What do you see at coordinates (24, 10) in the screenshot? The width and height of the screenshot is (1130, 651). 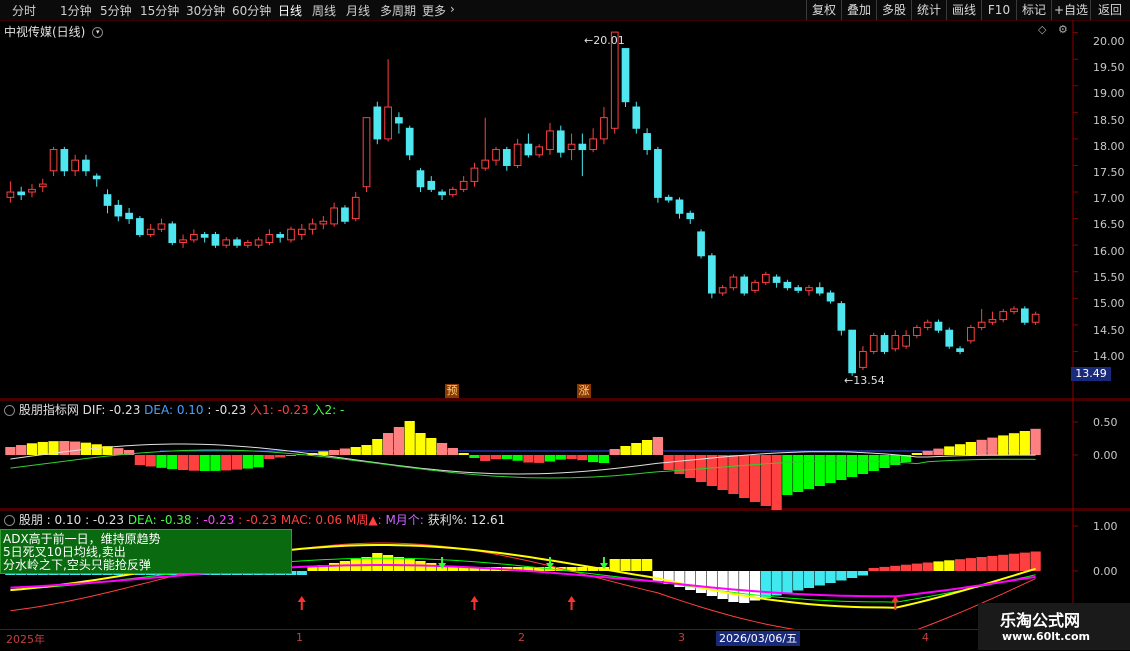 I see `period-tab-fenshi: 分时` at bounding box center [24, 10].